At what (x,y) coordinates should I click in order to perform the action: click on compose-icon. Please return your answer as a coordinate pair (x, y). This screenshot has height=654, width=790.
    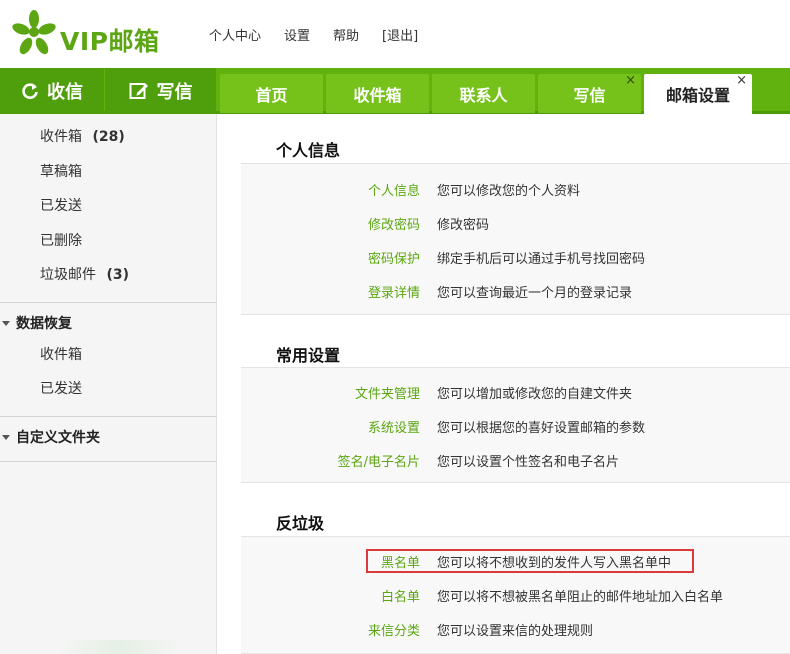
    Looking at the image, I should click on (138, 90).